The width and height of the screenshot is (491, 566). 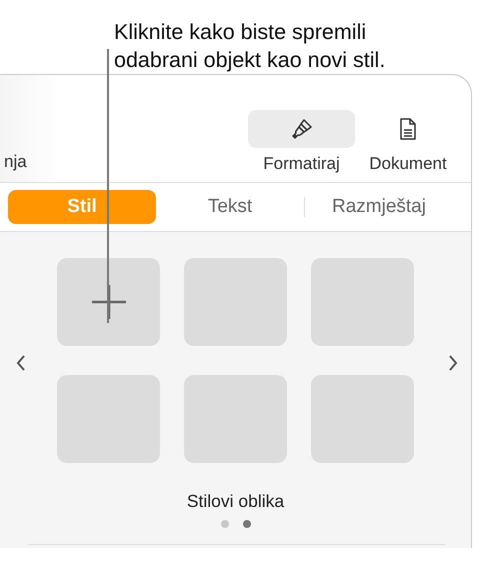 What do you see at coordinates (235, 501) in the screenshot?
I see `section-title: Stilovi oblika` at bounding box center [235, 501].